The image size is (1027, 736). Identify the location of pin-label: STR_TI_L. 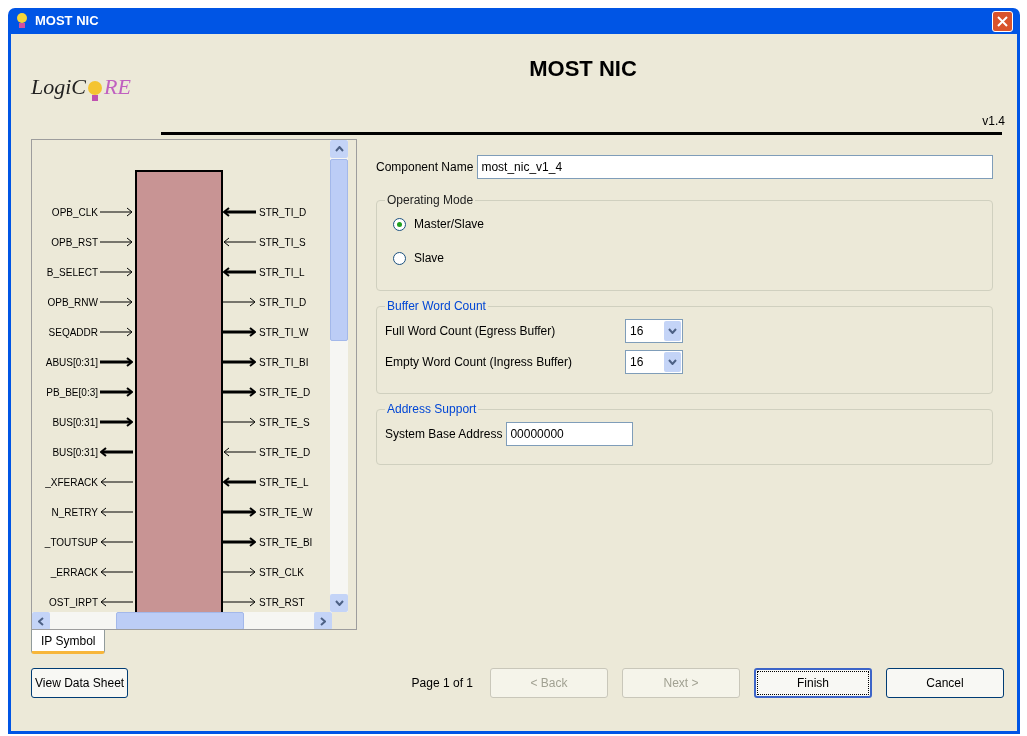
(281, 272).